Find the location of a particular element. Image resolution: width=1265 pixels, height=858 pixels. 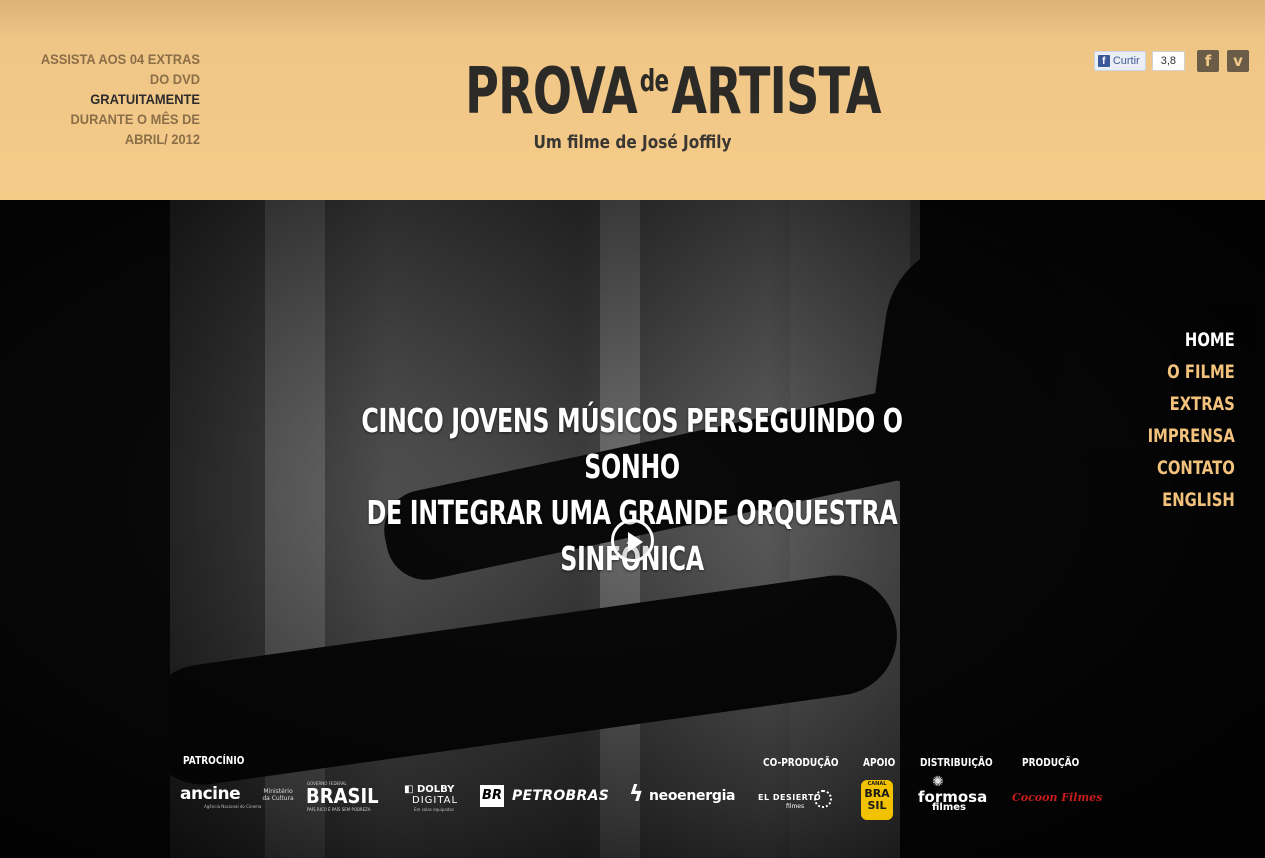

nav-item-extras: EXTRAS is located at coordinates (1191, 404).